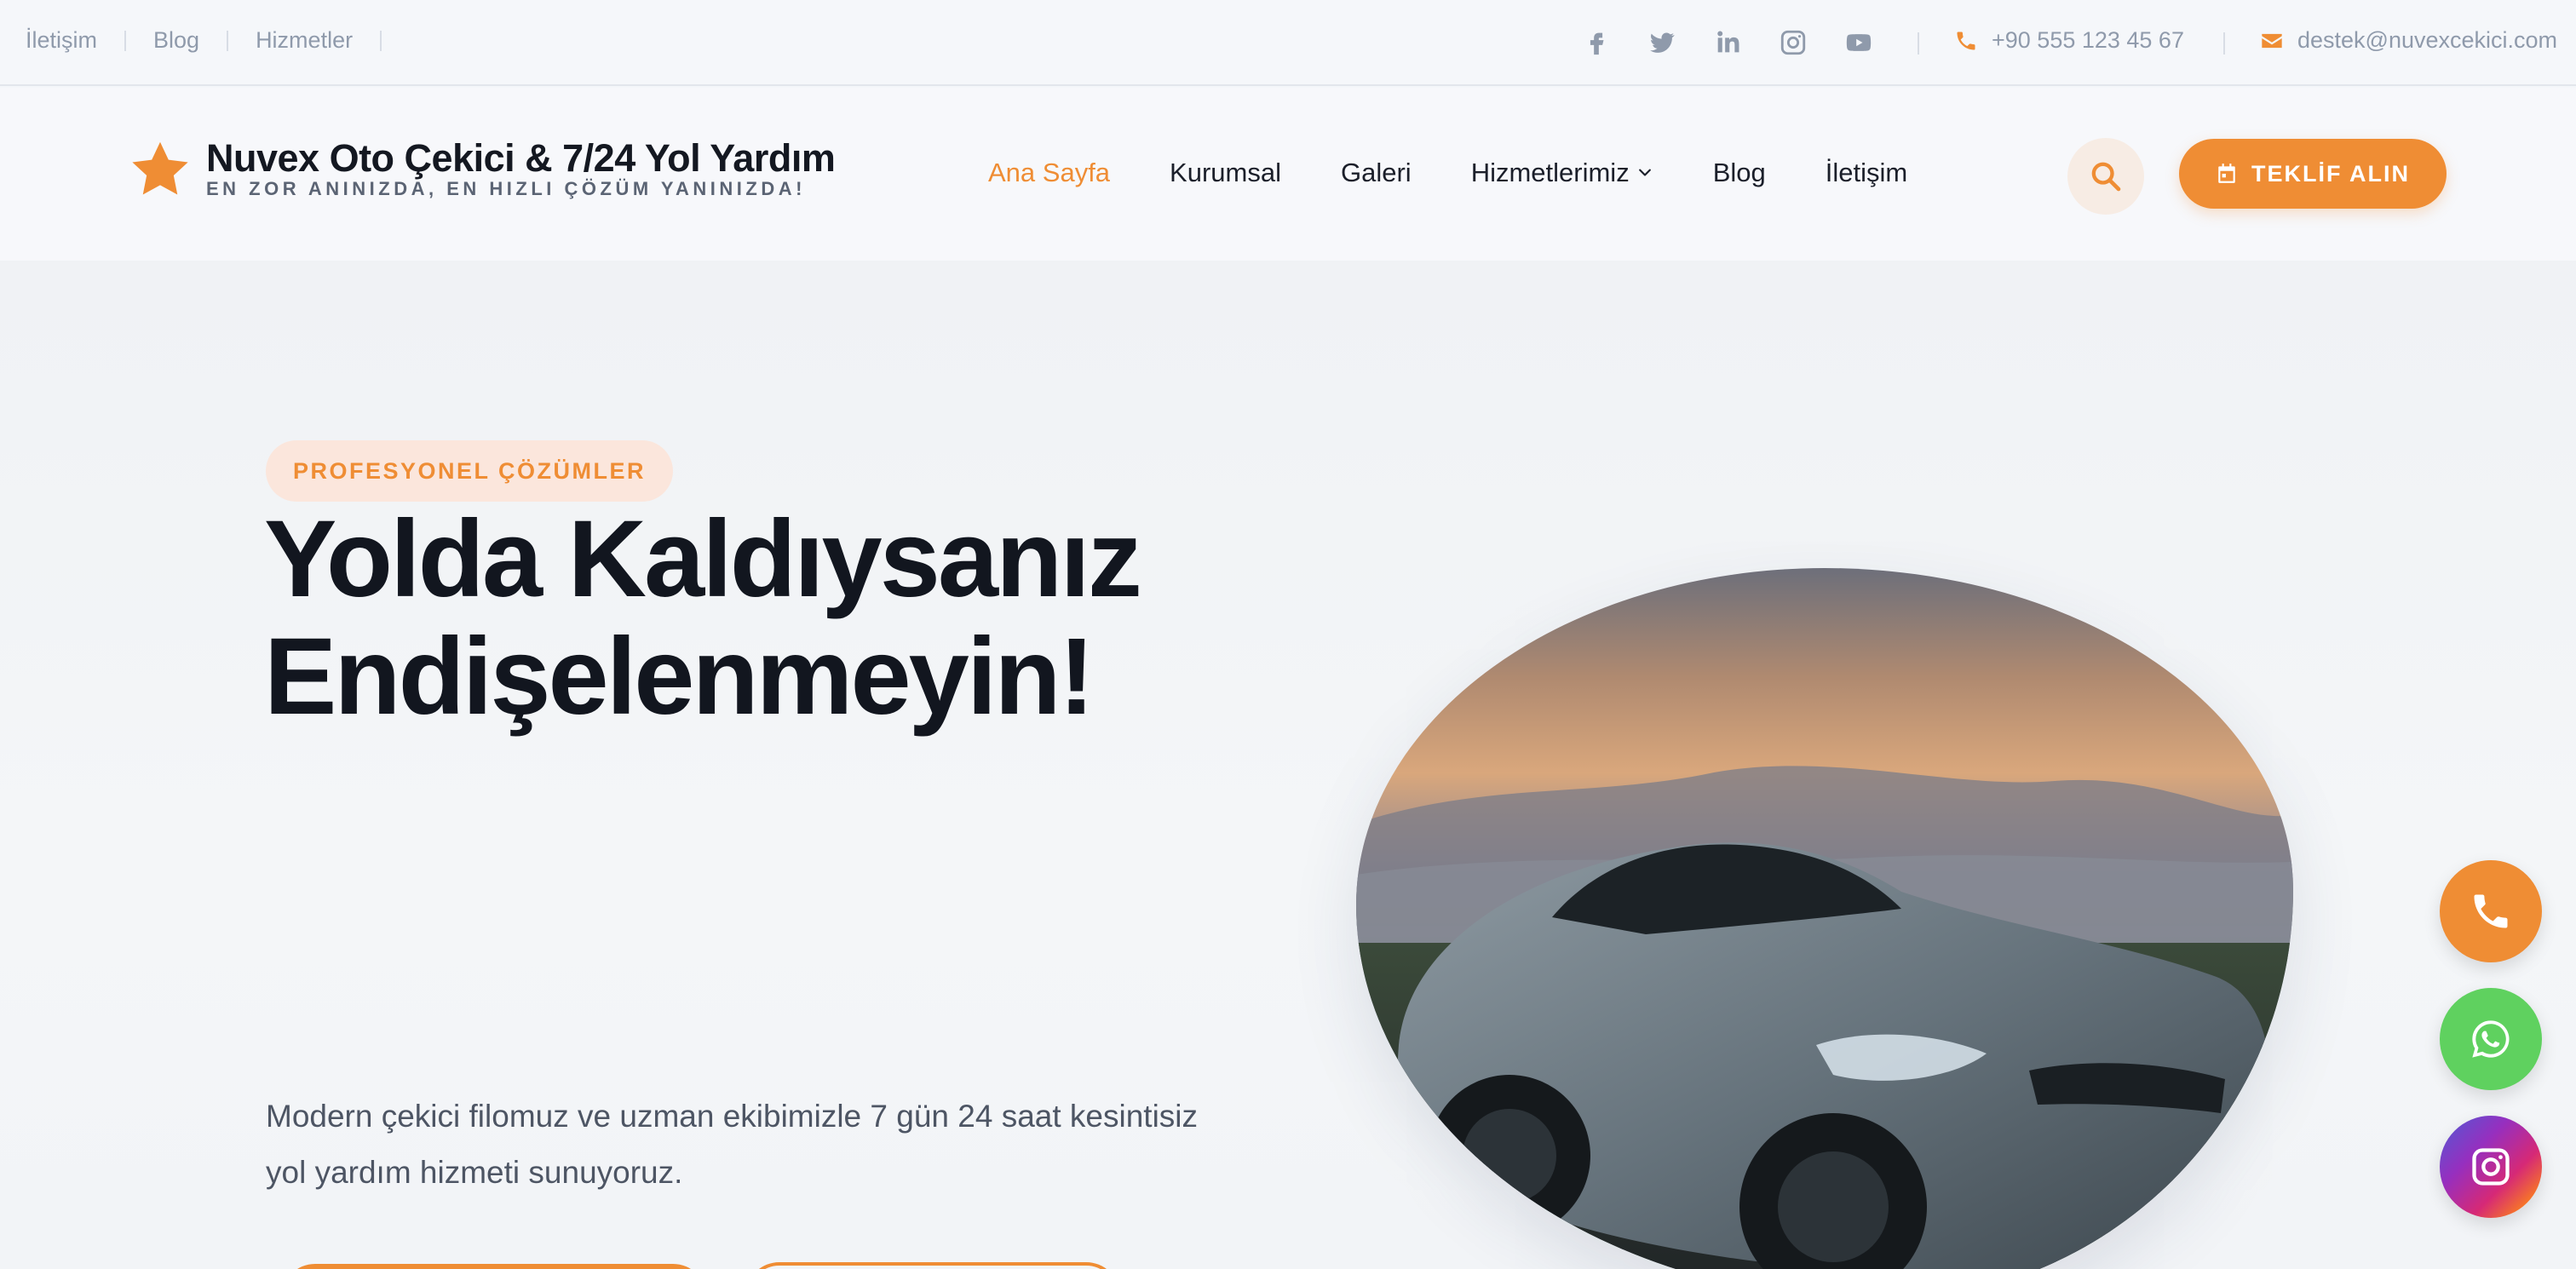  I want to click on hero-badge-label: PROFESYONEL ÇÖZÜMLER, so click(470, 470).